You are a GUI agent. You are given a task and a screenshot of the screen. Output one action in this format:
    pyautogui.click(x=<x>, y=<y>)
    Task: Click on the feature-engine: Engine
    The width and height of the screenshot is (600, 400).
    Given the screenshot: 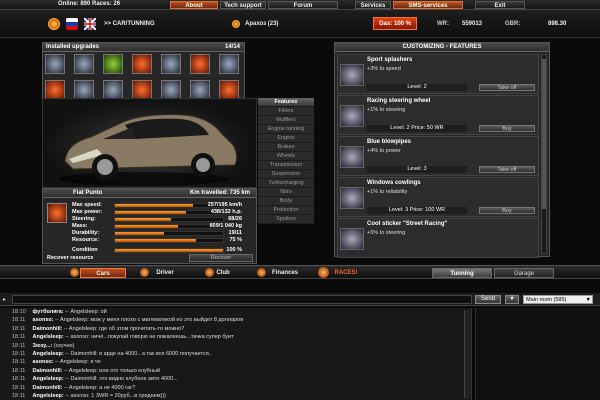 What is the action you would take?
    pyautogui.click(x=286, y=138)
    